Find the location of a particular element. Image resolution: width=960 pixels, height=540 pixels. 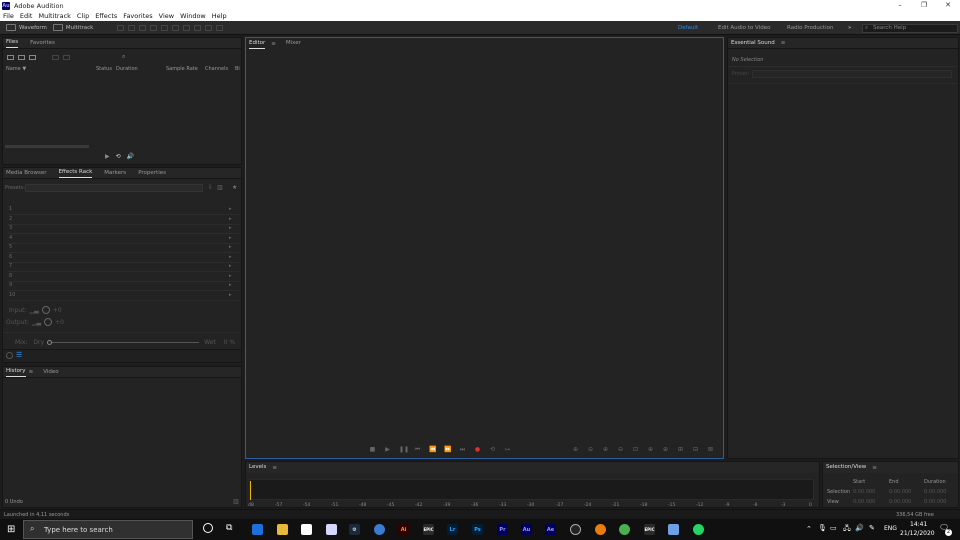

microphone-icon: 🎙 is located at coordinates (822, 528).